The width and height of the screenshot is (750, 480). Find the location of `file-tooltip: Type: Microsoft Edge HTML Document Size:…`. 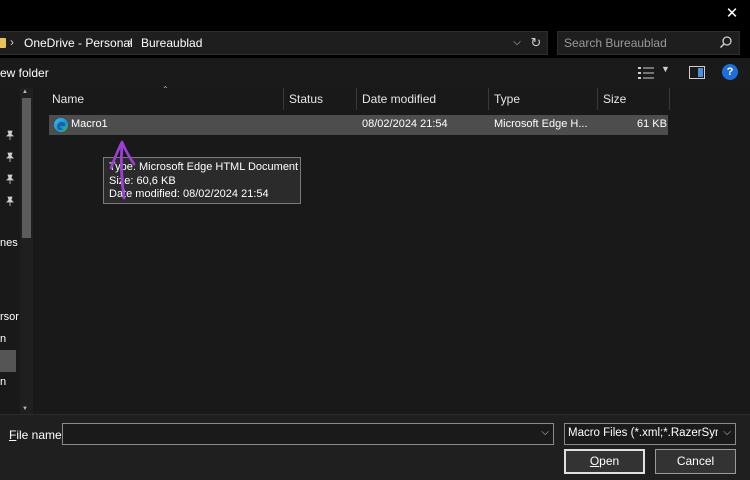

file-tooltip: Type: Microsoft Edge HTML Document Size:… is located at coordinates (202, 180).